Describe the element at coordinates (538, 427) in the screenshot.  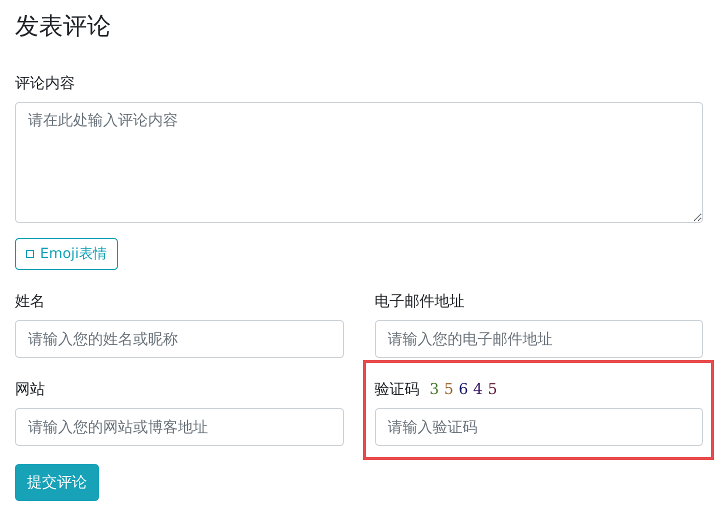
I see `input-field: 请输入验证码` at that location.